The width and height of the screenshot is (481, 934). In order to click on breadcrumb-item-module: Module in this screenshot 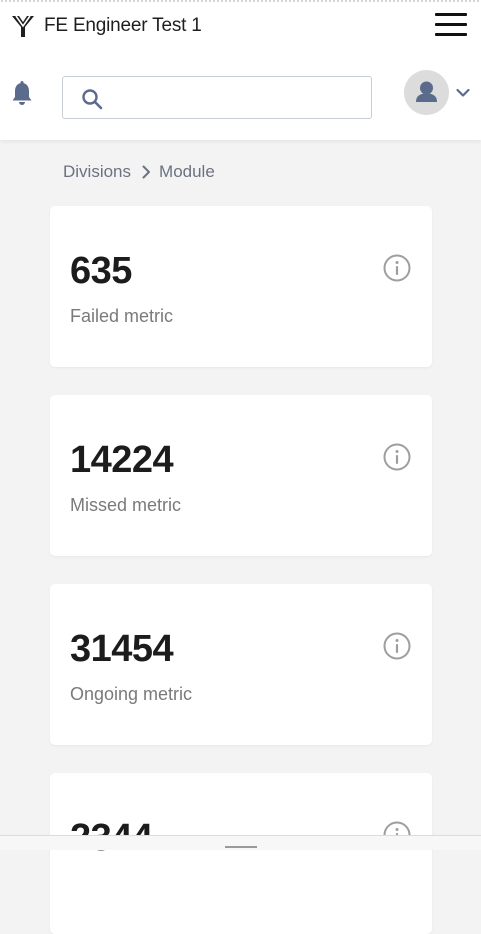, I will do `click(187, 172)`.